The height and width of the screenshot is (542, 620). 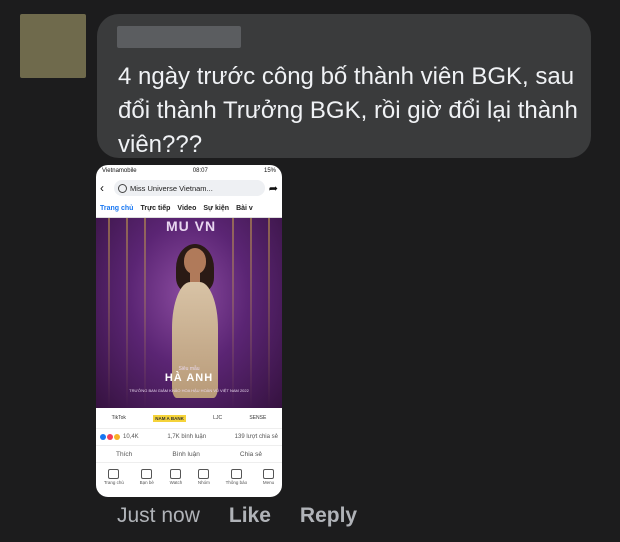 I want to click on page-tabs: Trang chủ Trực tiếp Video Sự kiện Bài v, so click(x=189, y=208).